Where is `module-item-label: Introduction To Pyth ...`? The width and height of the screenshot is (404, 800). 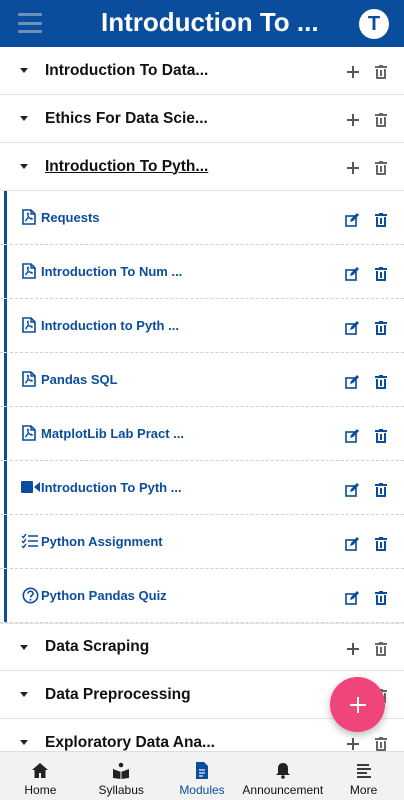 module-item-label: Introduction To Pyth ... is located at coordinates (111, 487).